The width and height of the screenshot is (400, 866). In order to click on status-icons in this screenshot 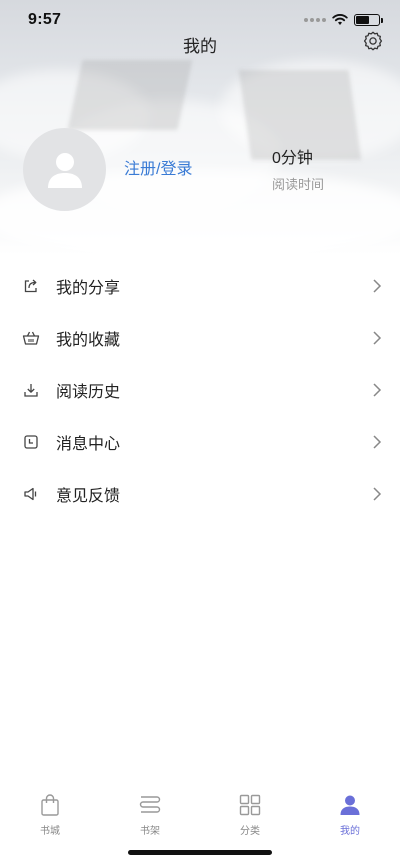, I will do `click(343, 20)`.